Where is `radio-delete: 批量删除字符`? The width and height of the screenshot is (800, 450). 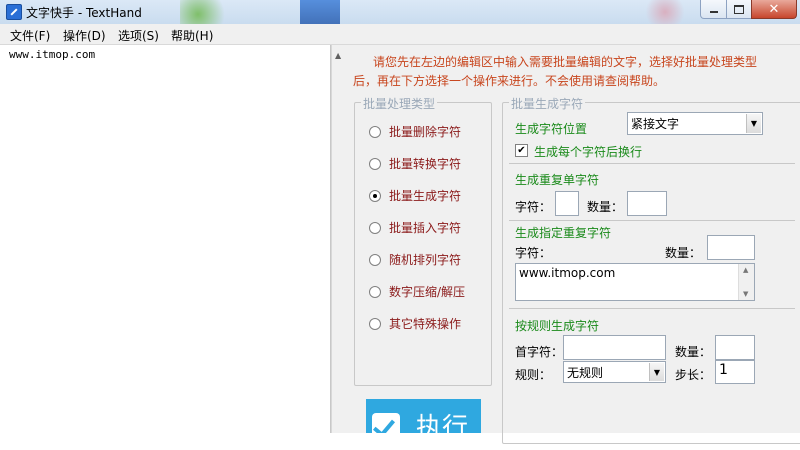 radio-delete: 批量删除字符 is located at coordinates (415, 131).